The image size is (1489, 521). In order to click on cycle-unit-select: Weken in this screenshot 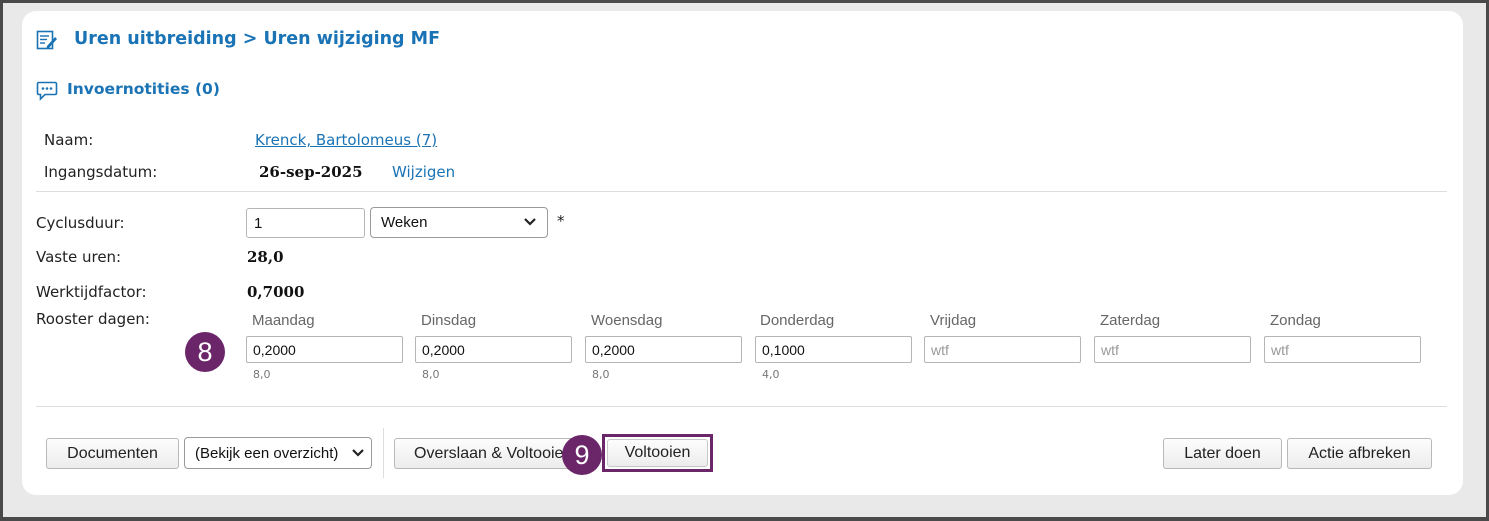, I will do `click(459, 222)`.